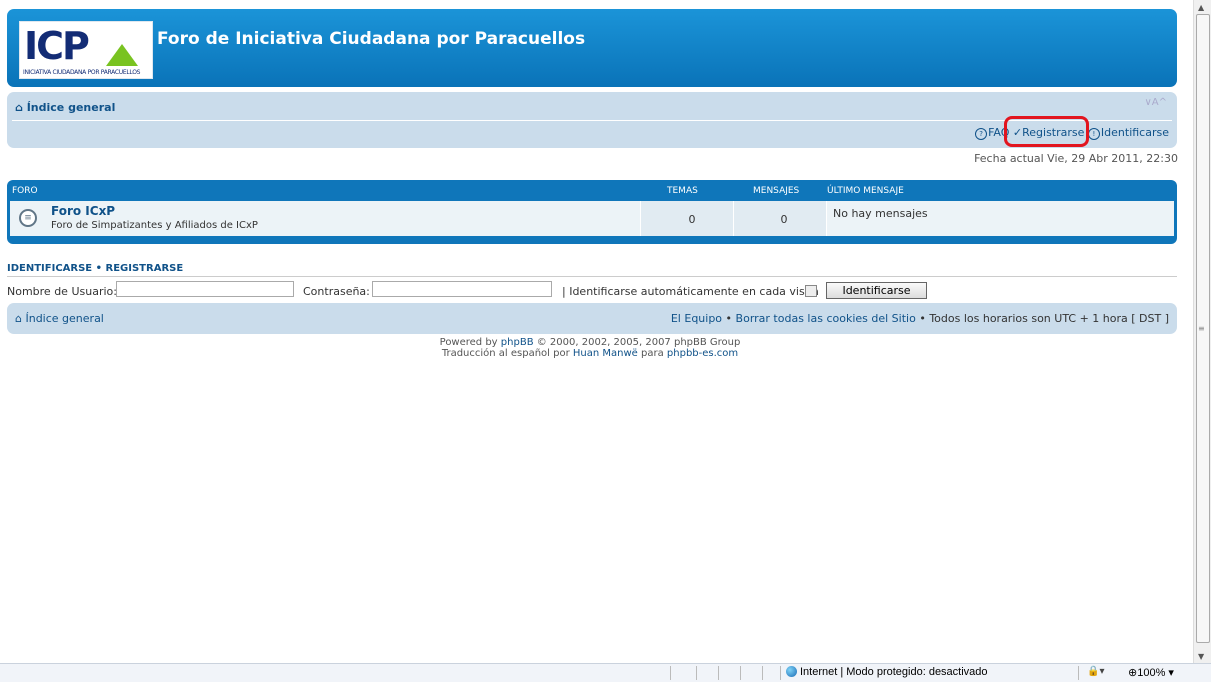  Describe the element at coordinates (981, 134) in the screenshot. I see `help-icon: ?` at that location.